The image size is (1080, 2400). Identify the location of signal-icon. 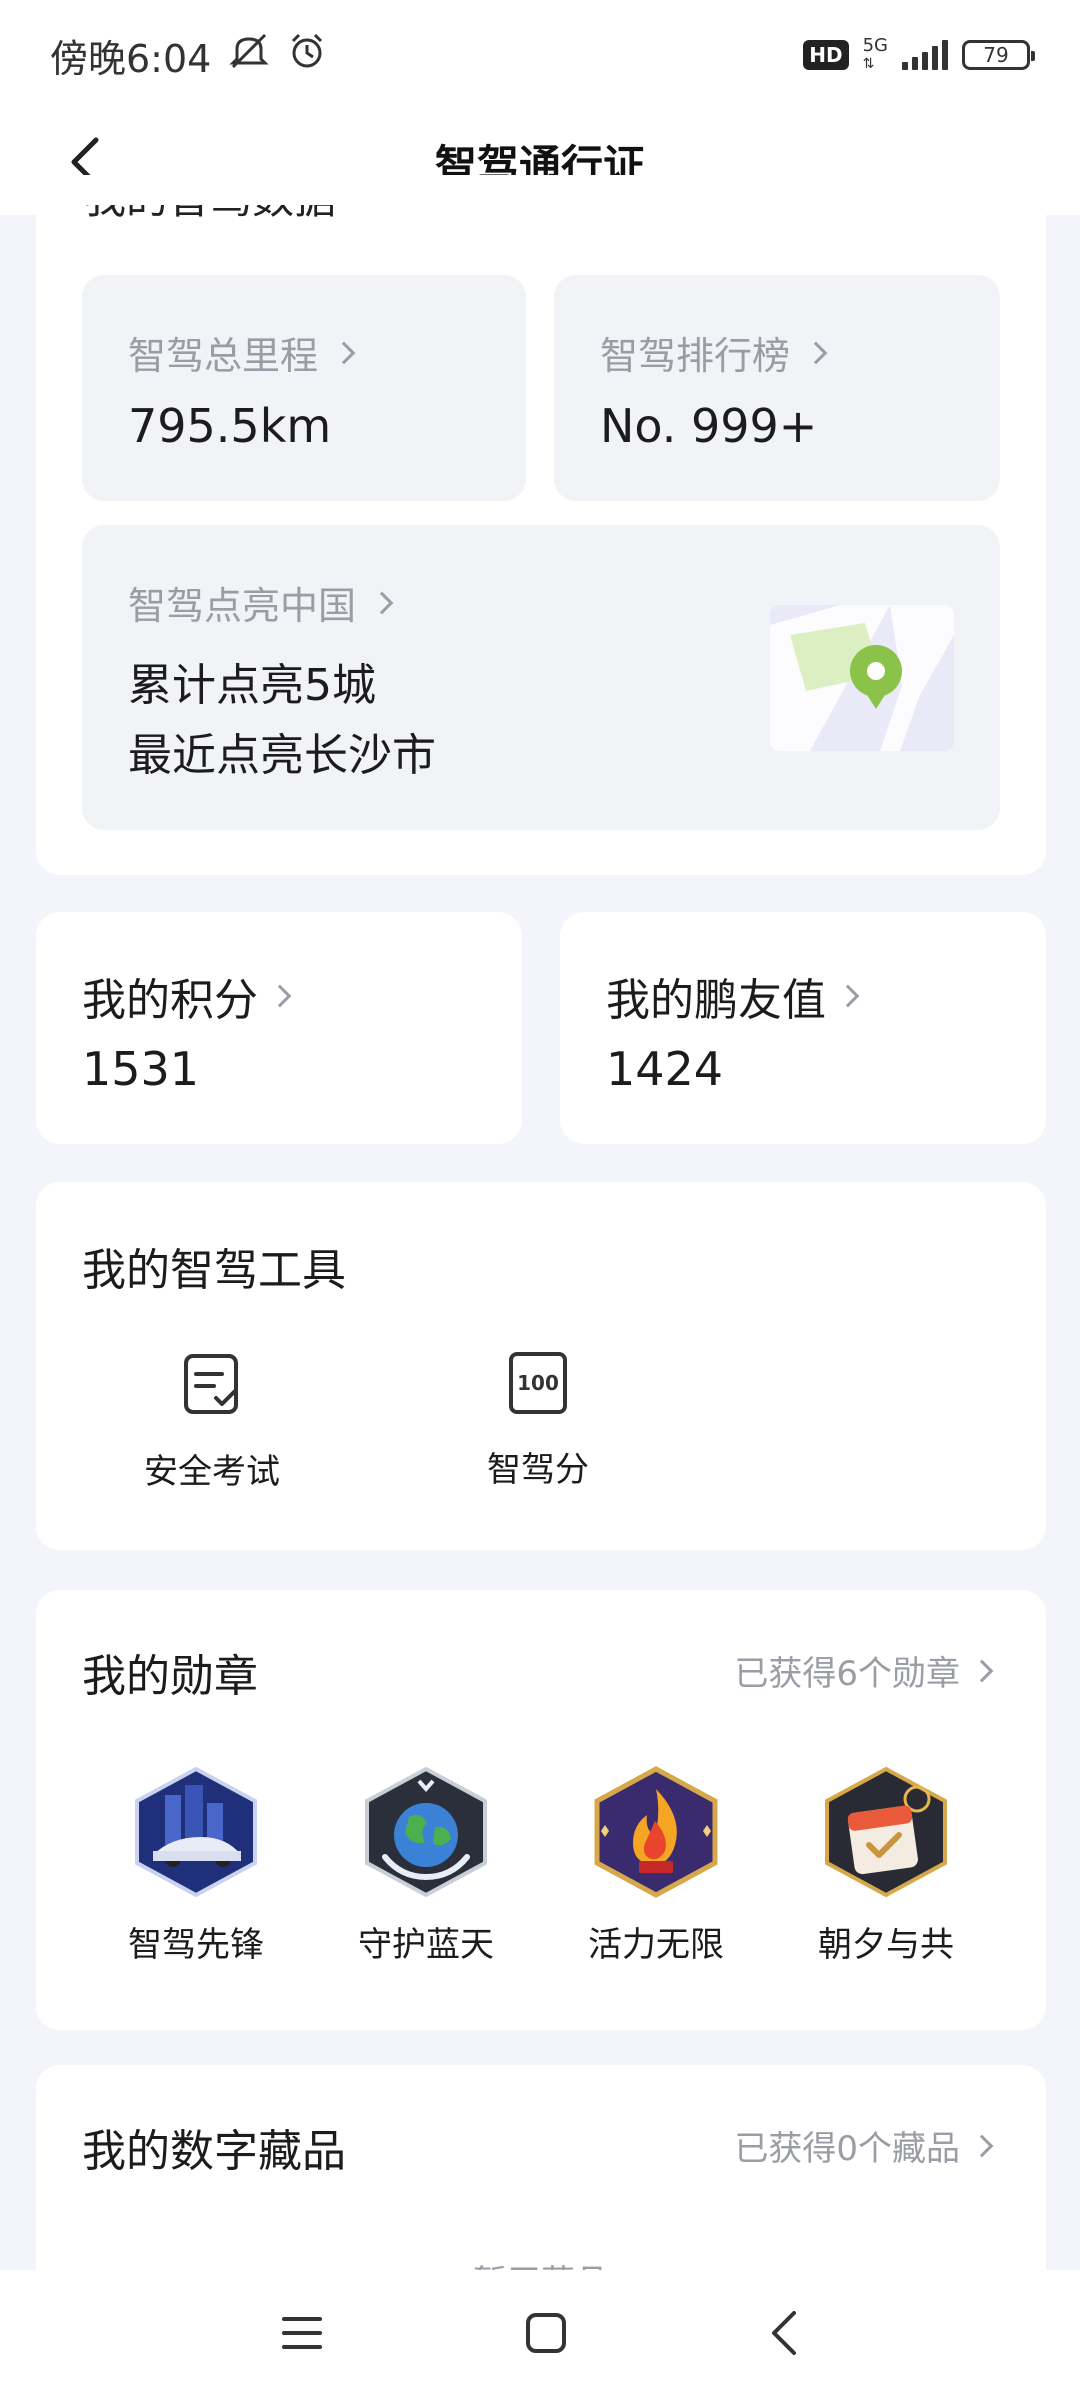
(925, 55).